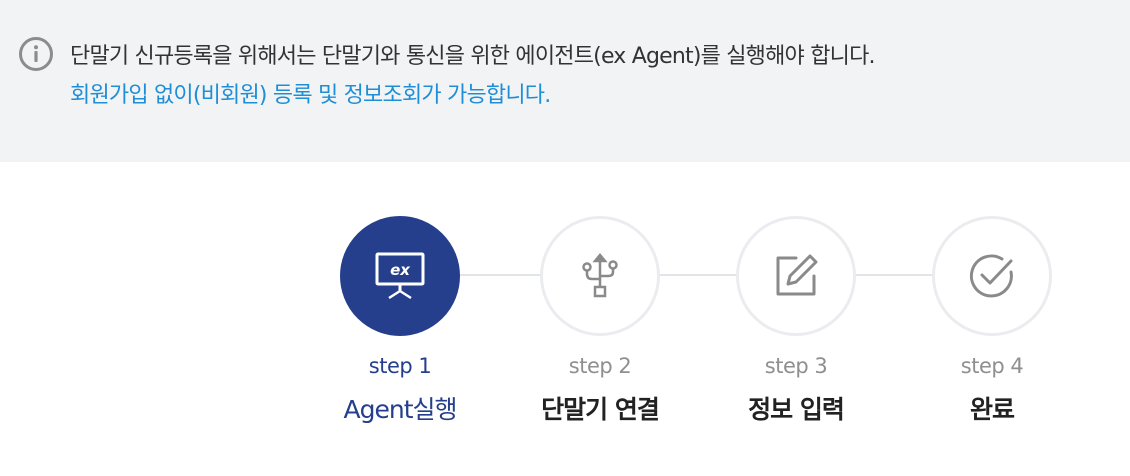 This screenshot has height=476, width=1130. I want to click on step-4-circle, so click(992, 276).